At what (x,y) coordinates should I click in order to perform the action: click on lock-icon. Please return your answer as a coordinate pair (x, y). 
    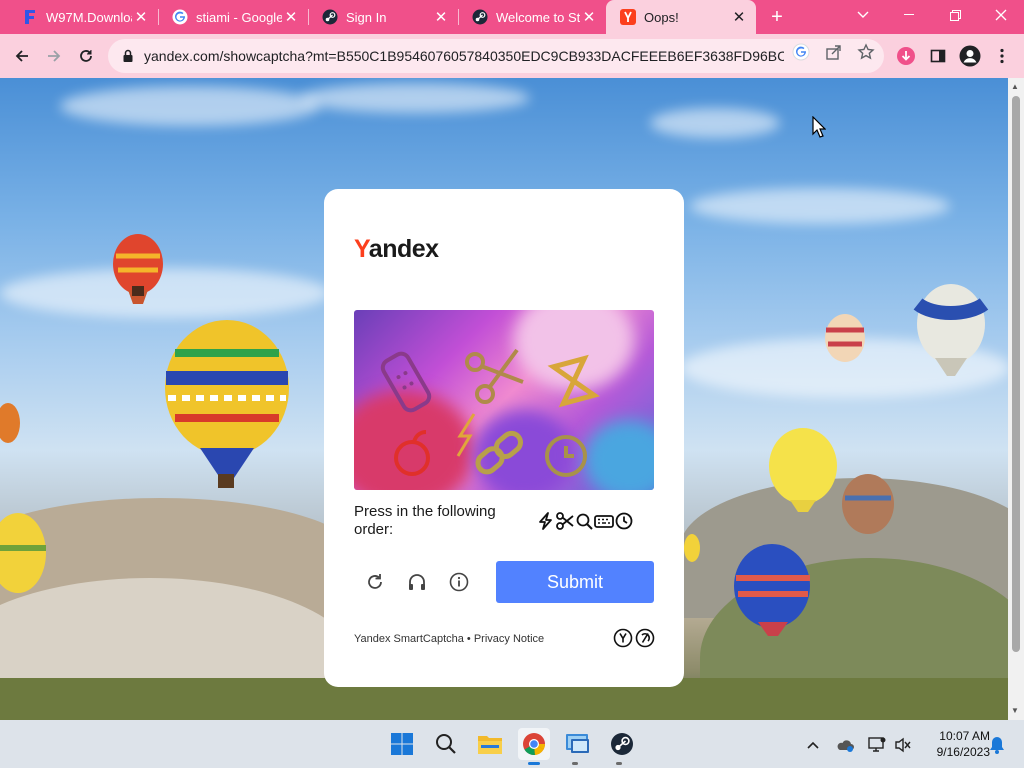
    Looking at the image, I should click on (128, 56).